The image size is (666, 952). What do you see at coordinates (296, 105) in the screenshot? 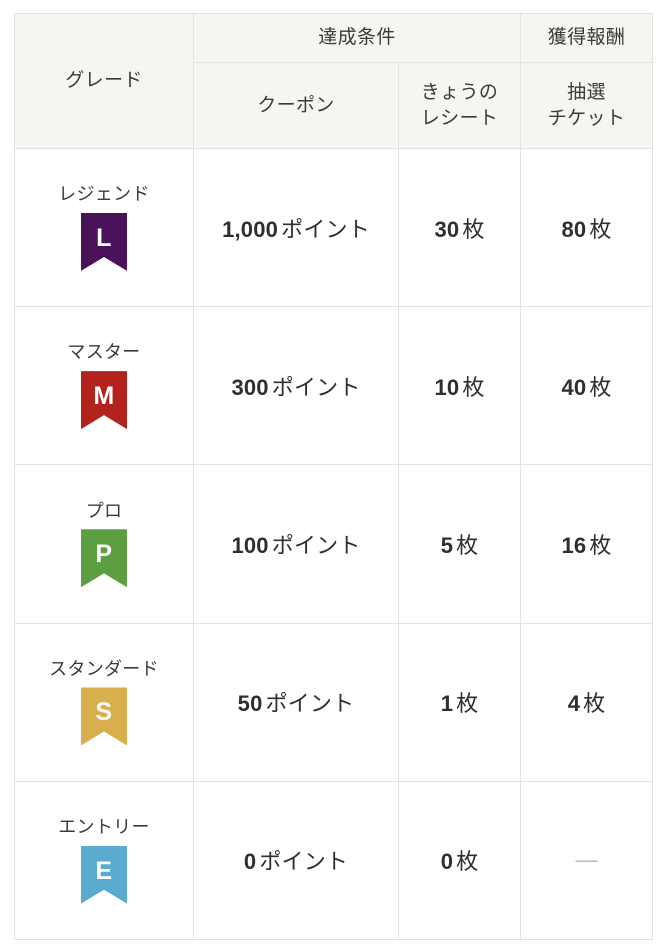
I see `header-coupon: クーポン` at bounding box center [296, 105].